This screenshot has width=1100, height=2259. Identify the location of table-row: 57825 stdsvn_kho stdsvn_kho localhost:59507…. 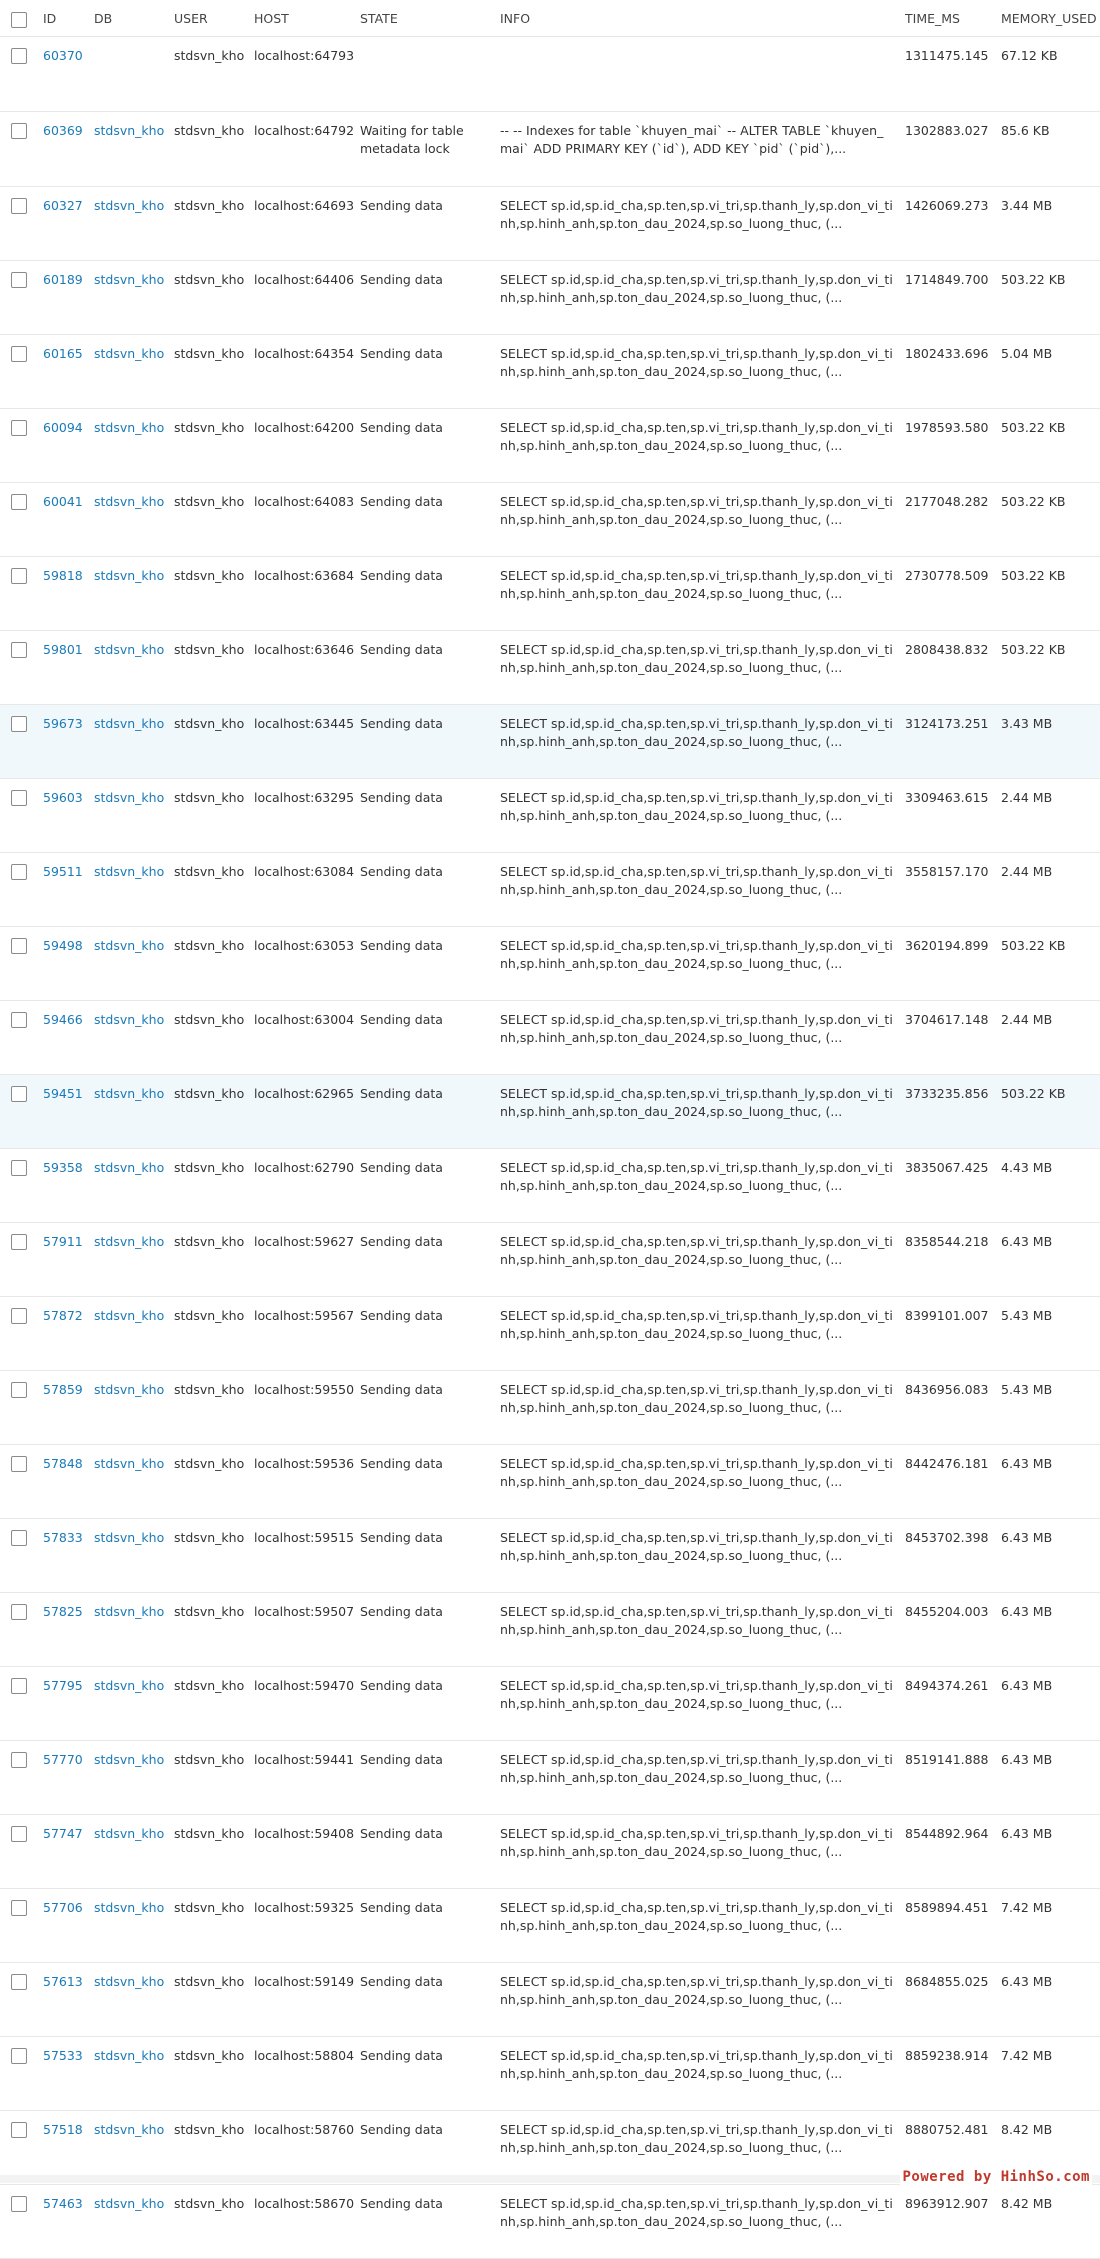
(550, 1629).